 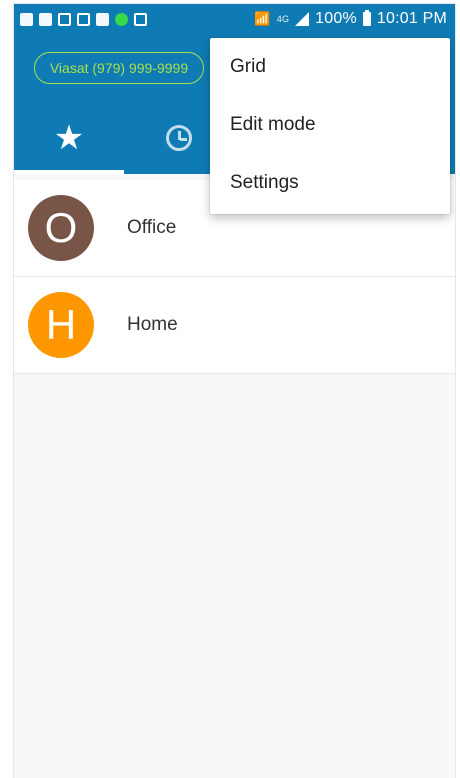 I want to click on status-bar: 📶 4G 100% 10:01 PM, so click(x=234, y=19).